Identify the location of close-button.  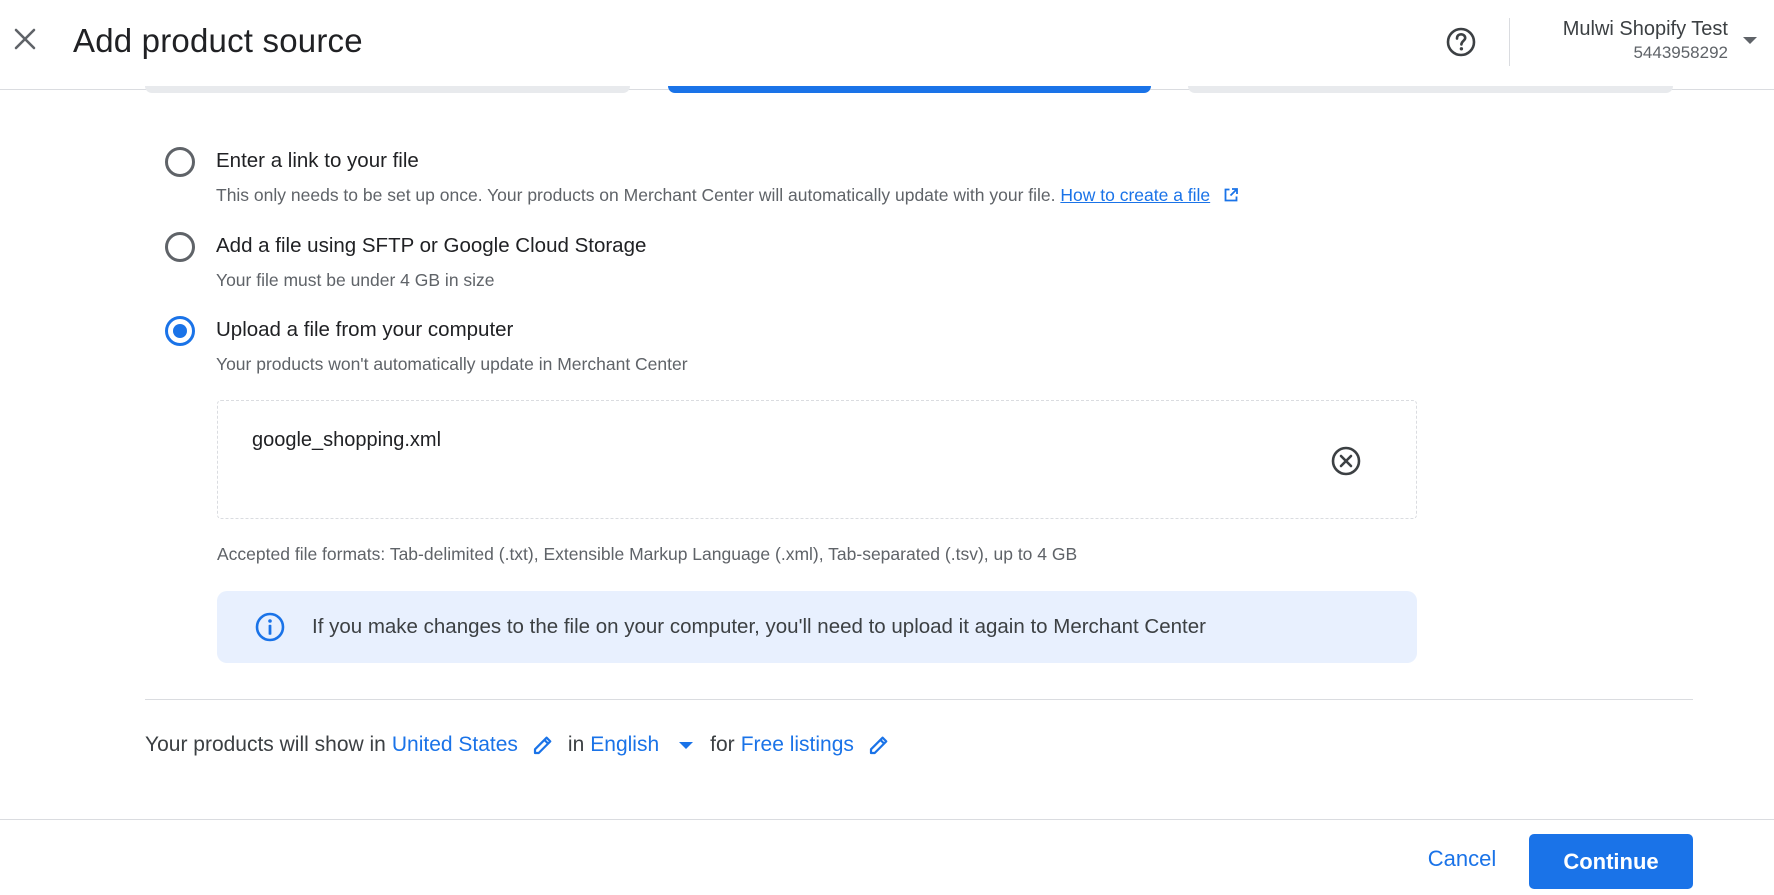
(25, 39).